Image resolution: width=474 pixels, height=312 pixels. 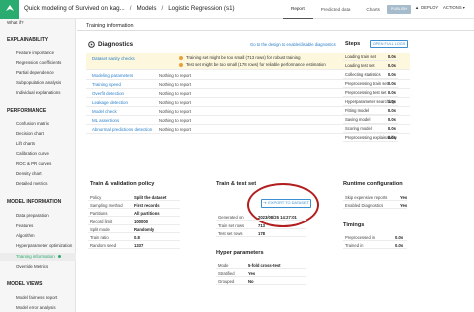 What do you see at coordinates (25, 143) in the screenshot?
I see `sidebar-item-lift-charts: Lift charts` at bounding box center [25, 143].